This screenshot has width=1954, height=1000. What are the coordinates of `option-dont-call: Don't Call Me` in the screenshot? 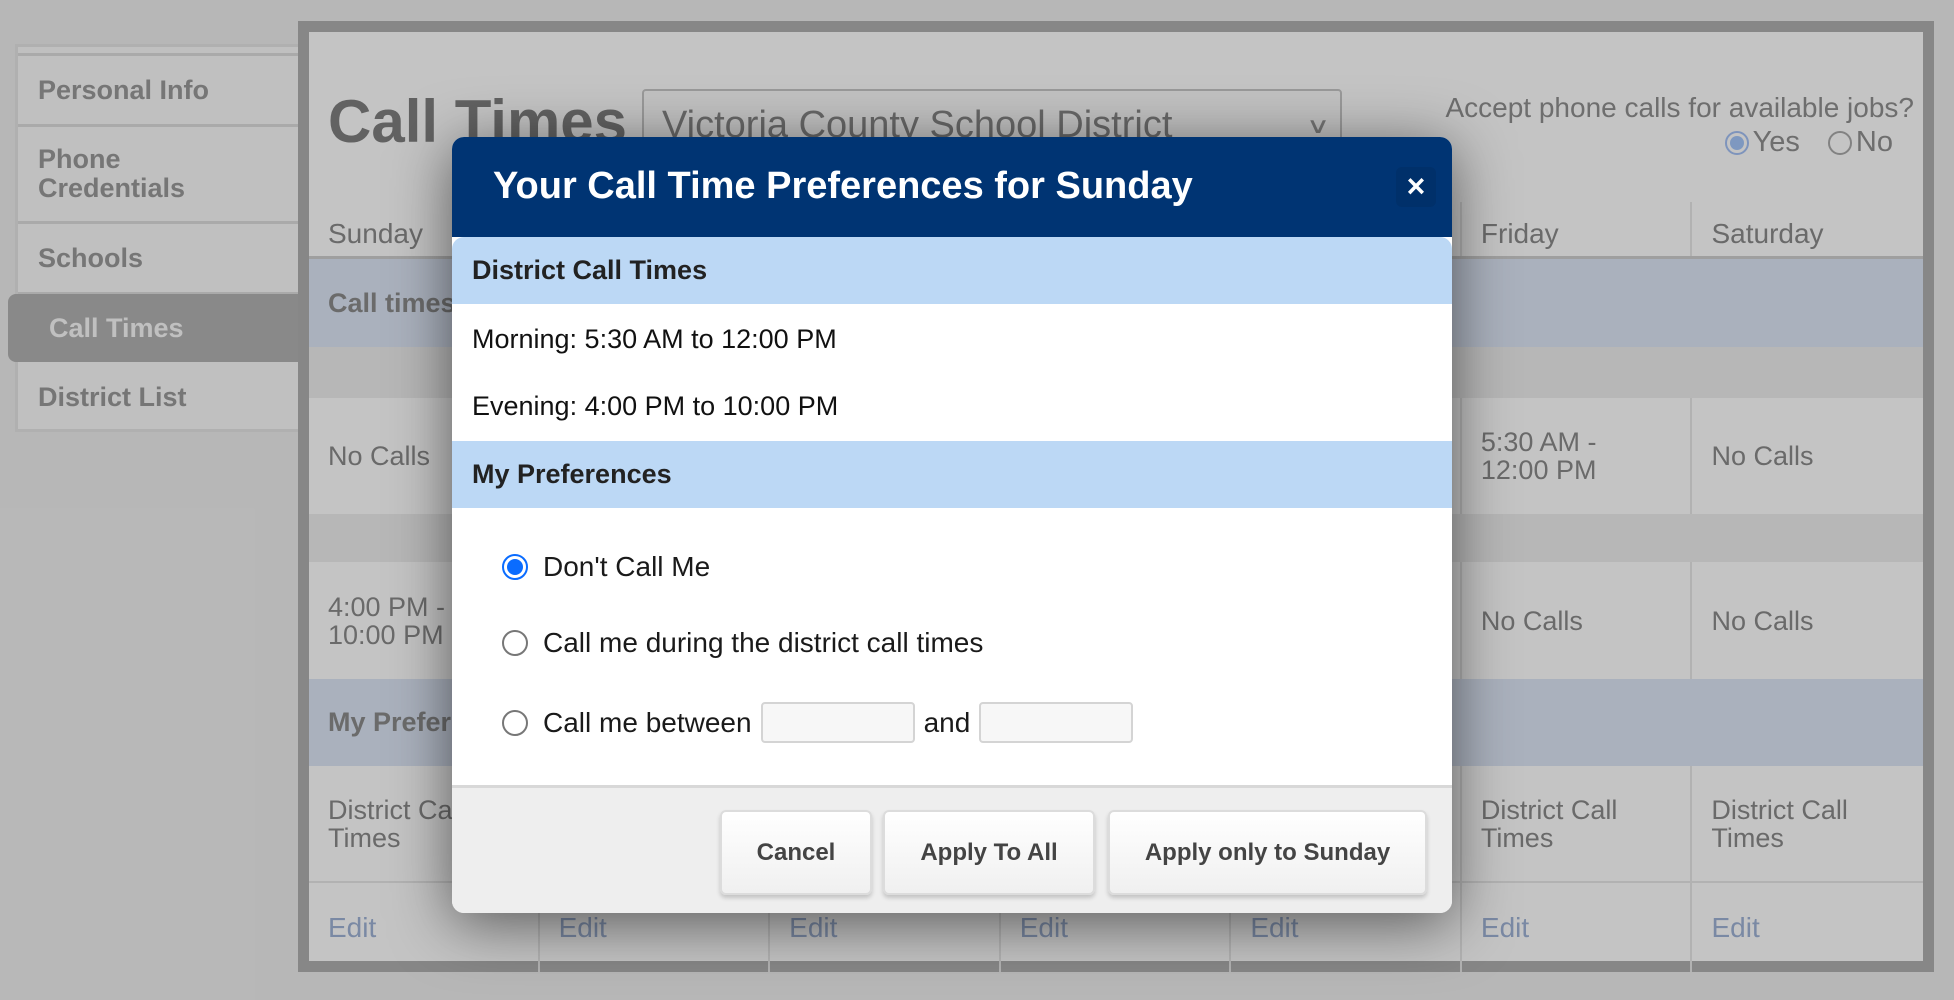 It's located at (606, 567).